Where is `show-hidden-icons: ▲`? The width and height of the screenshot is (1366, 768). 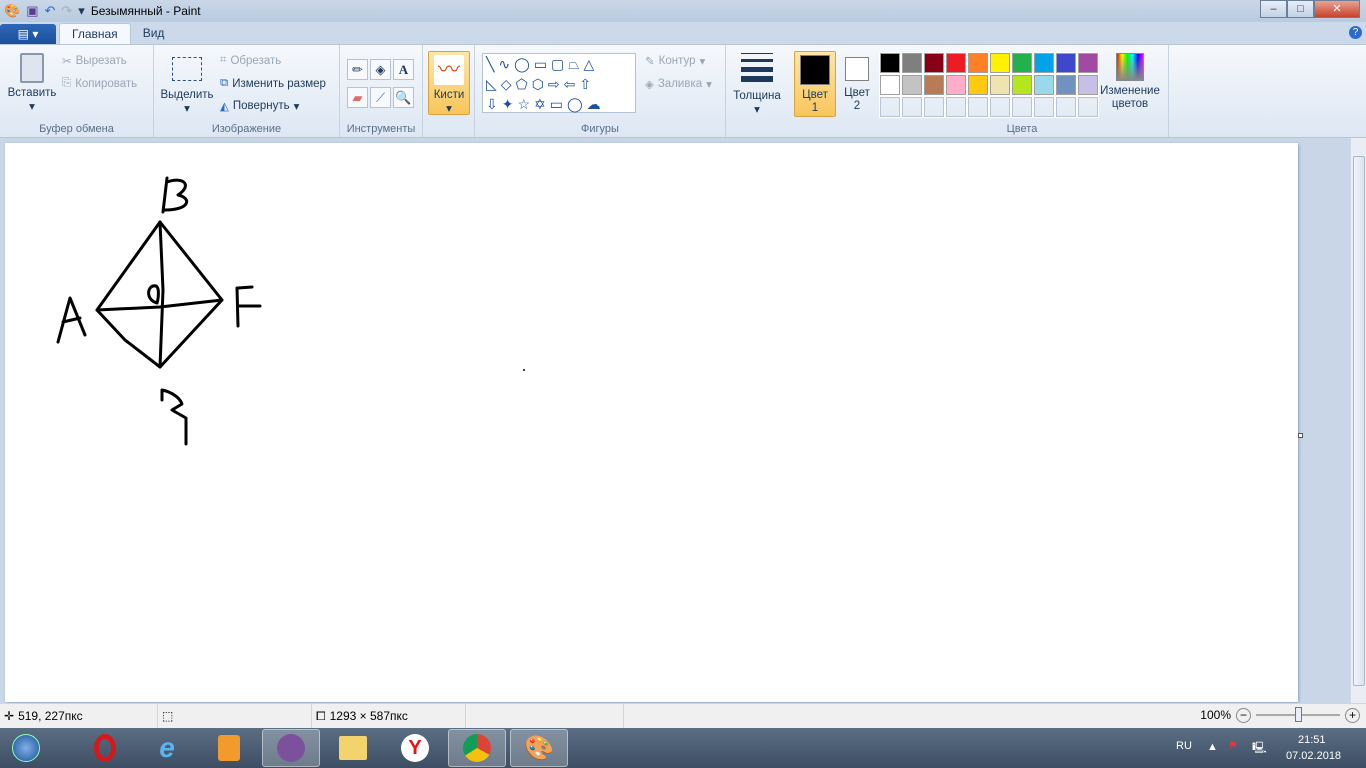 show-hidden-icons: ▲ is located at coordinates (1212, 747).